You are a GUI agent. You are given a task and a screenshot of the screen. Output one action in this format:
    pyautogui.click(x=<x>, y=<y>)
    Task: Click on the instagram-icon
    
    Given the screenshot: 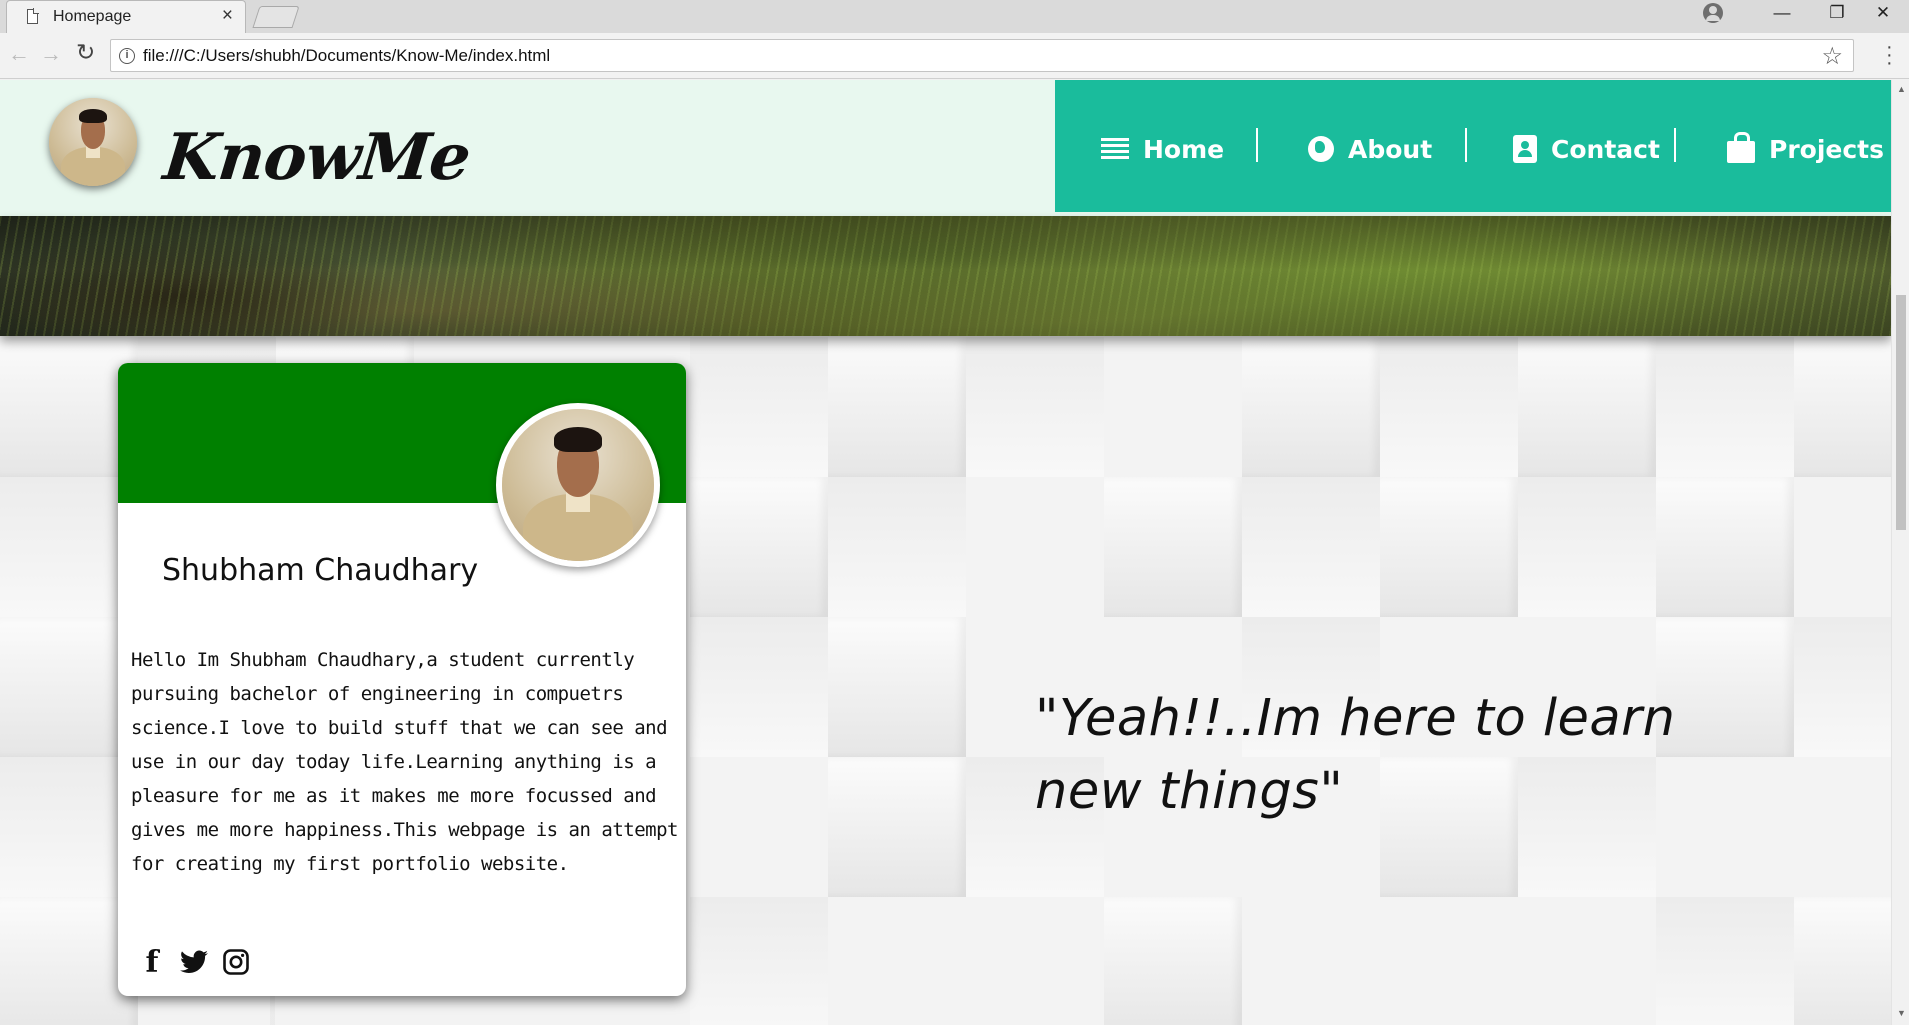 What is the action you would take?
    pyautogui.click(x=236, y=962)
    